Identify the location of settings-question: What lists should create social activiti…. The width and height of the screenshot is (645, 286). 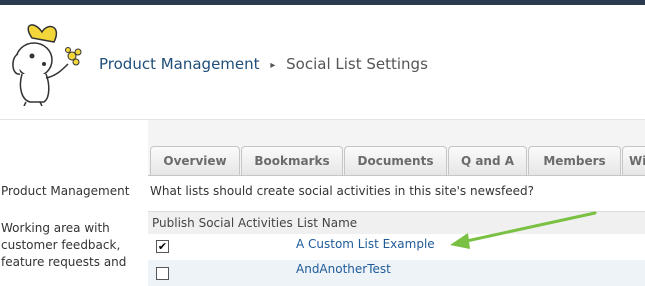
(342, 191).